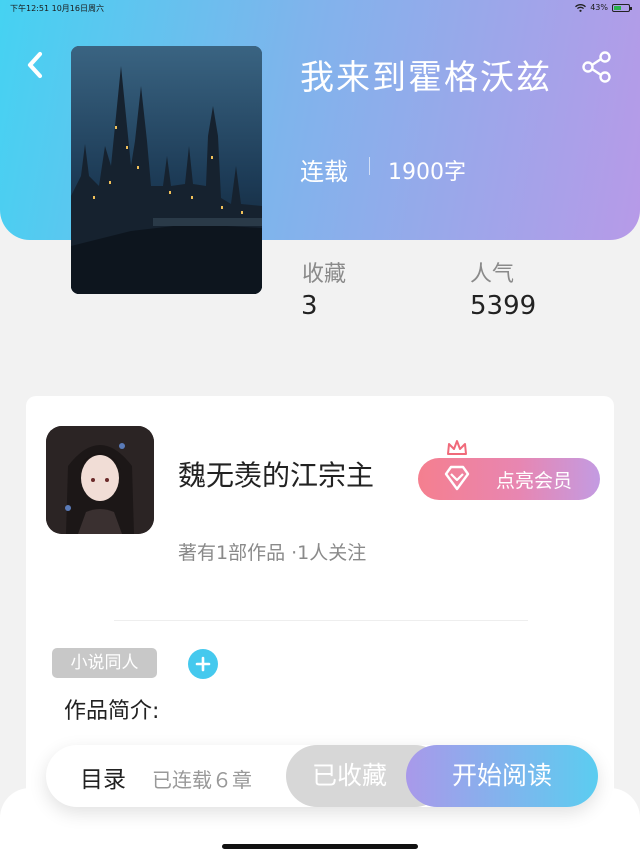 This screenshot has height=854, width=640. I want to click on toc-button: 目录, so click(103, 777).